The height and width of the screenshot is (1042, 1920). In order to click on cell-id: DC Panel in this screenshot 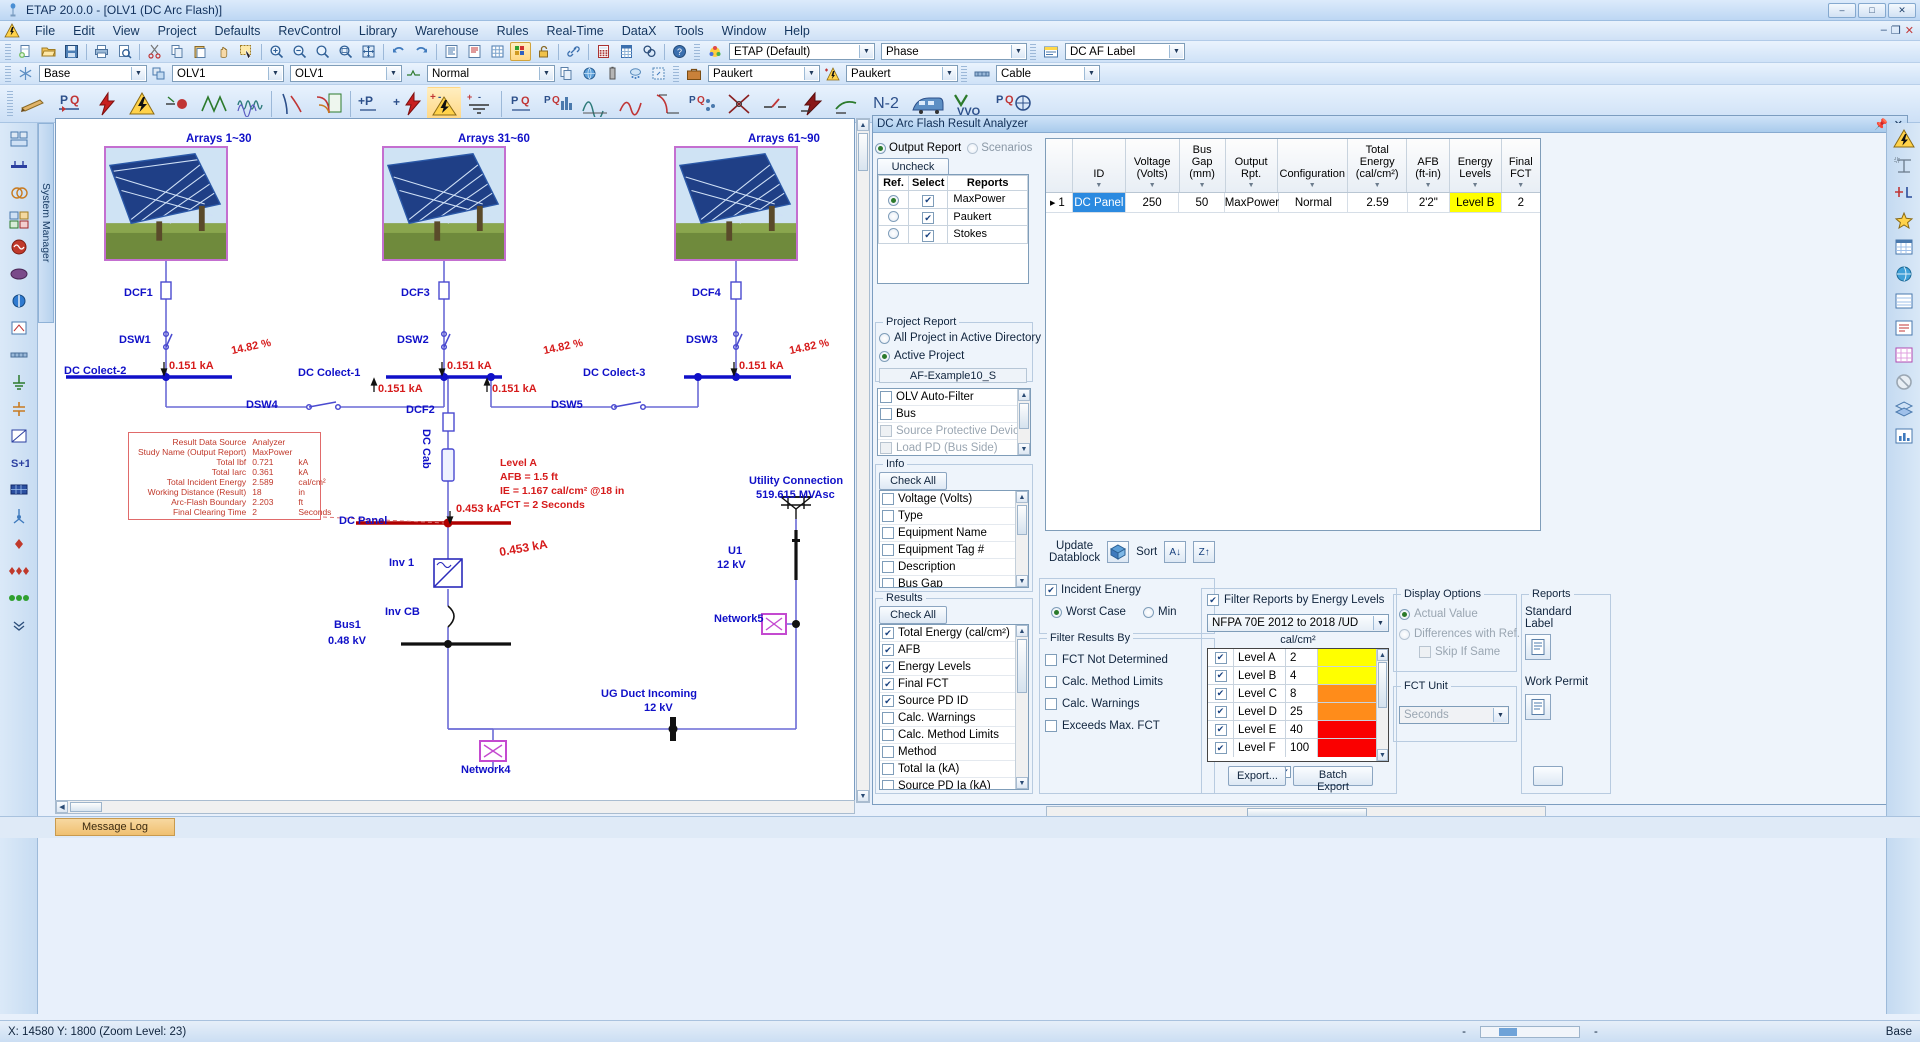, I will do `click(1099, 202)`.